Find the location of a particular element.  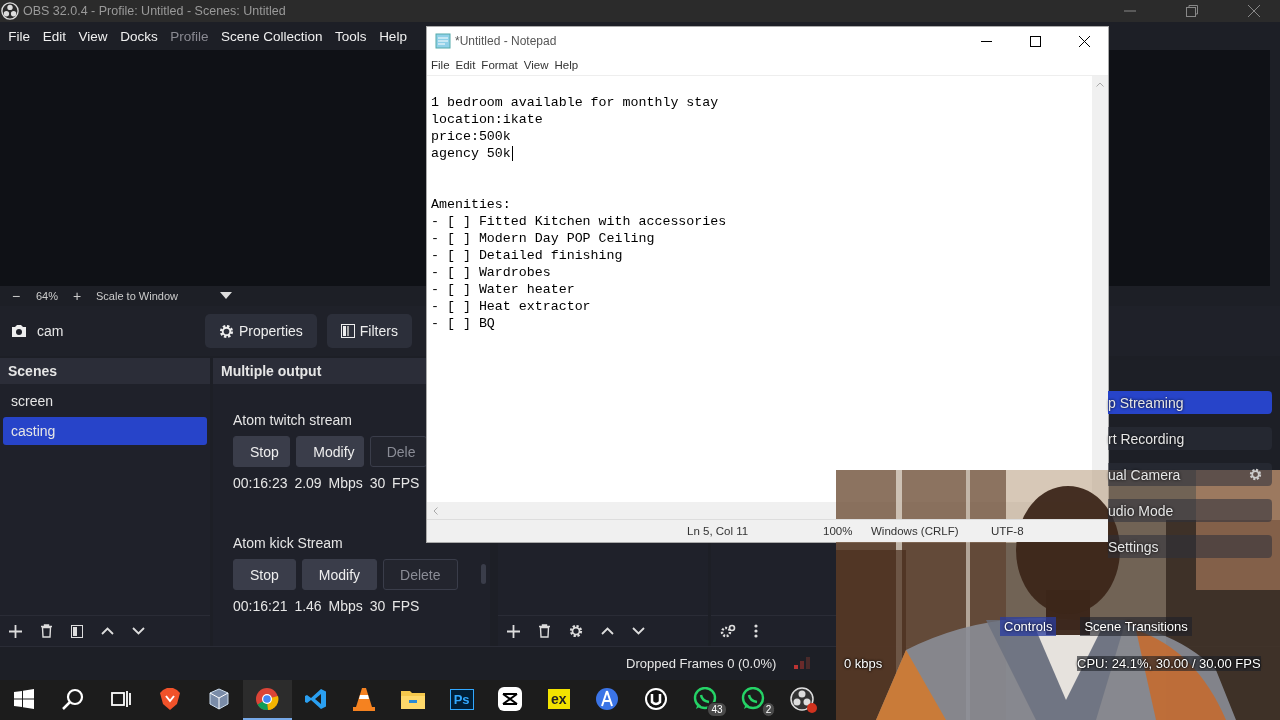

menu-item: Scene Collection is located at coordinates (271, 36).